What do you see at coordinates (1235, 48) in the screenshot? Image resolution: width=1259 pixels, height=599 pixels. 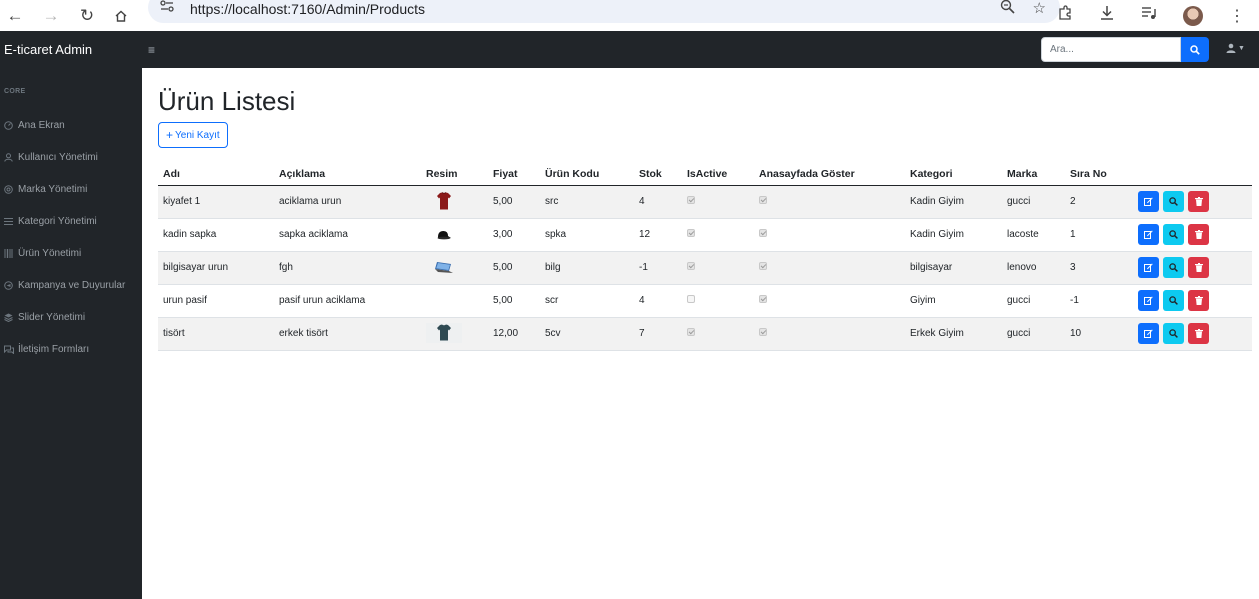 I see `user-menu: ▼` at bounding box center [1235, 48].